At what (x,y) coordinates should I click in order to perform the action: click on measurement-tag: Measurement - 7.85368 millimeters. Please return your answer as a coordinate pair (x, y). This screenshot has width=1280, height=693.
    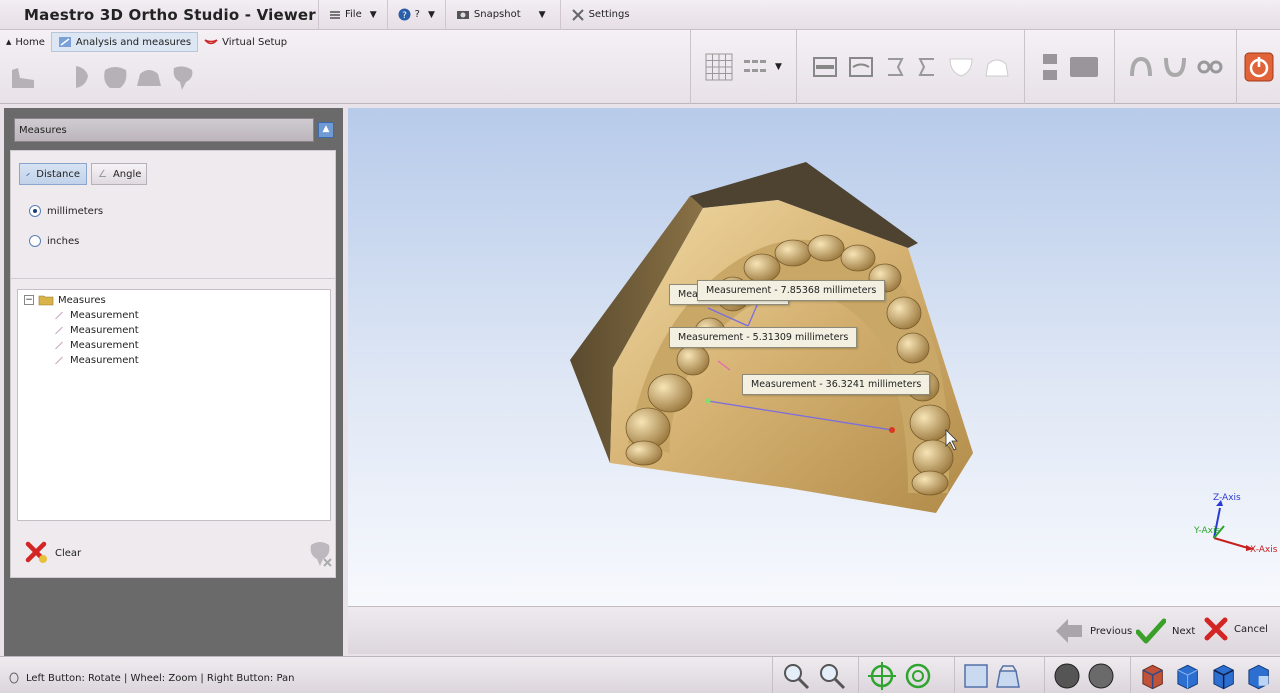
    Looking at the image, I should click on (791, 290).